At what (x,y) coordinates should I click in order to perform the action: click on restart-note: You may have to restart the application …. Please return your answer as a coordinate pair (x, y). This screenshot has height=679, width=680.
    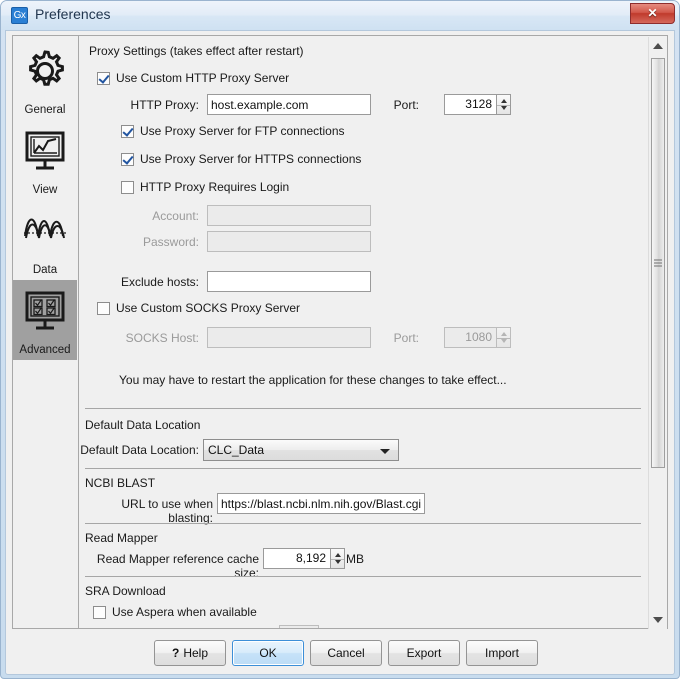
    Looking at the image, I should click on (313, 380).